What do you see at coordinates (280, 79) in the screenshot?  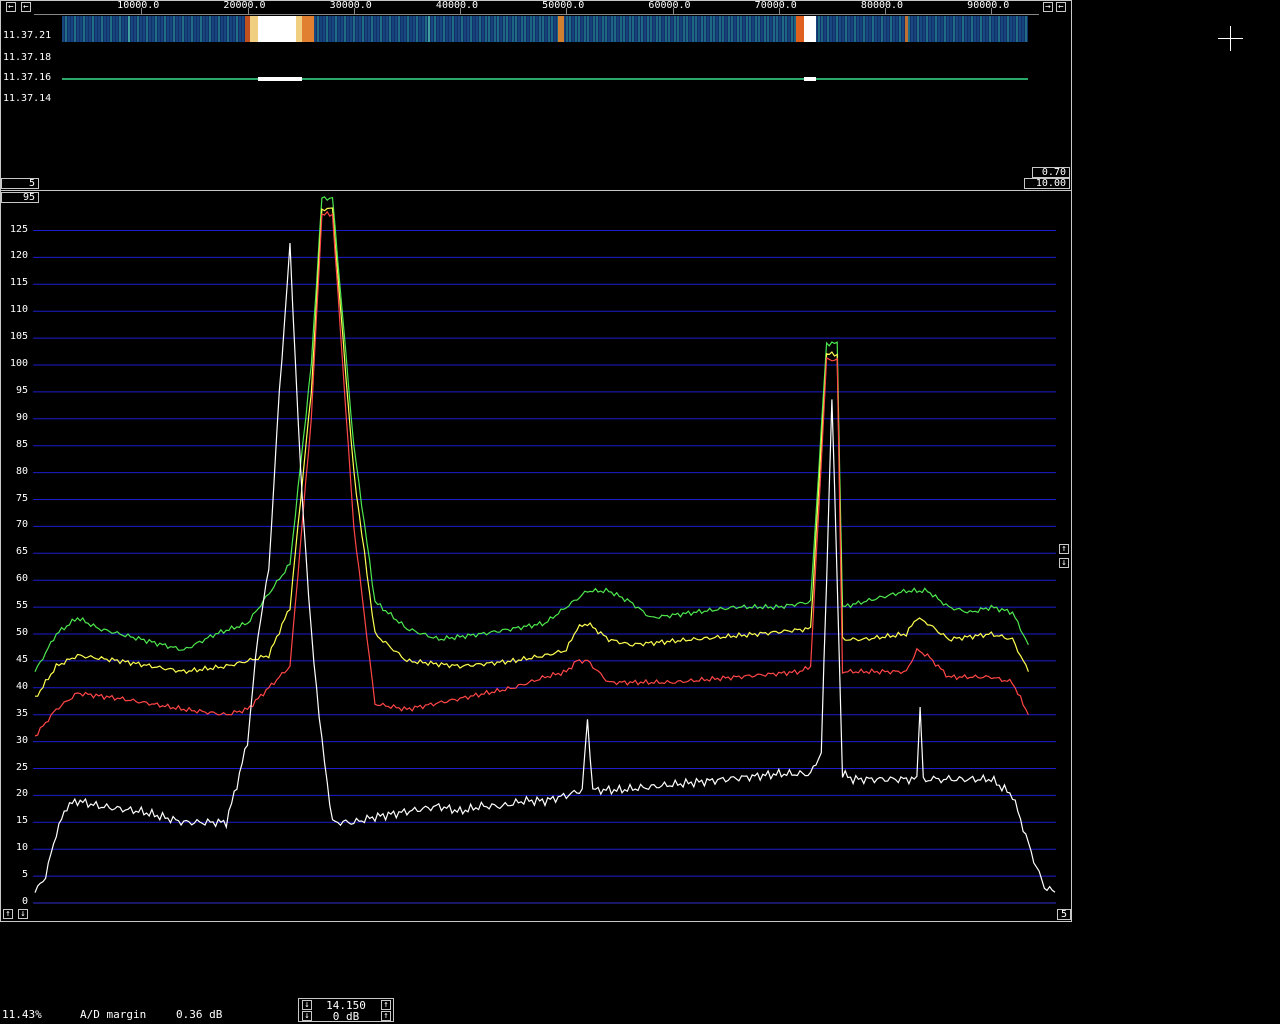 I see `waterfall-line-signal` at bounding box center [280, 79].